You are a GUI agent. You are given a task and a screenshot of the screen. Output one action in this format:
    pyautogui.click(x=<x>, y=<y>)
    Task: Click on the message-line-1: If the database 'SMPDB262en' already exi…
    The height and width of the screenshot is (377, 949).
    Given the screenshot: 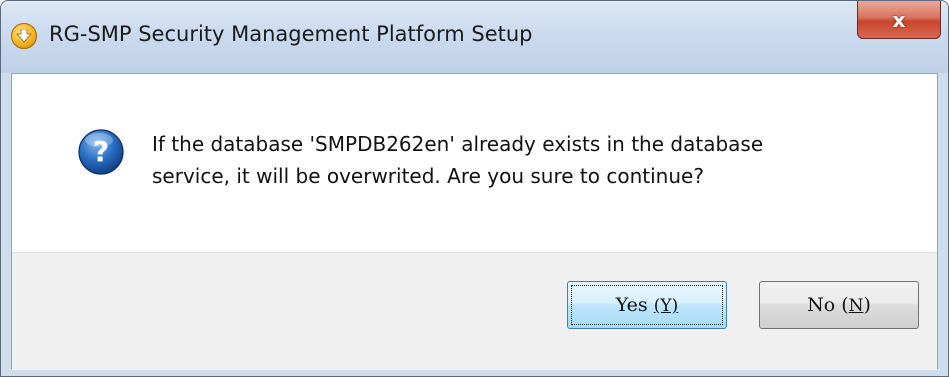 What is the action you would take?
    pyautogui.click(x=458, y=144)
    